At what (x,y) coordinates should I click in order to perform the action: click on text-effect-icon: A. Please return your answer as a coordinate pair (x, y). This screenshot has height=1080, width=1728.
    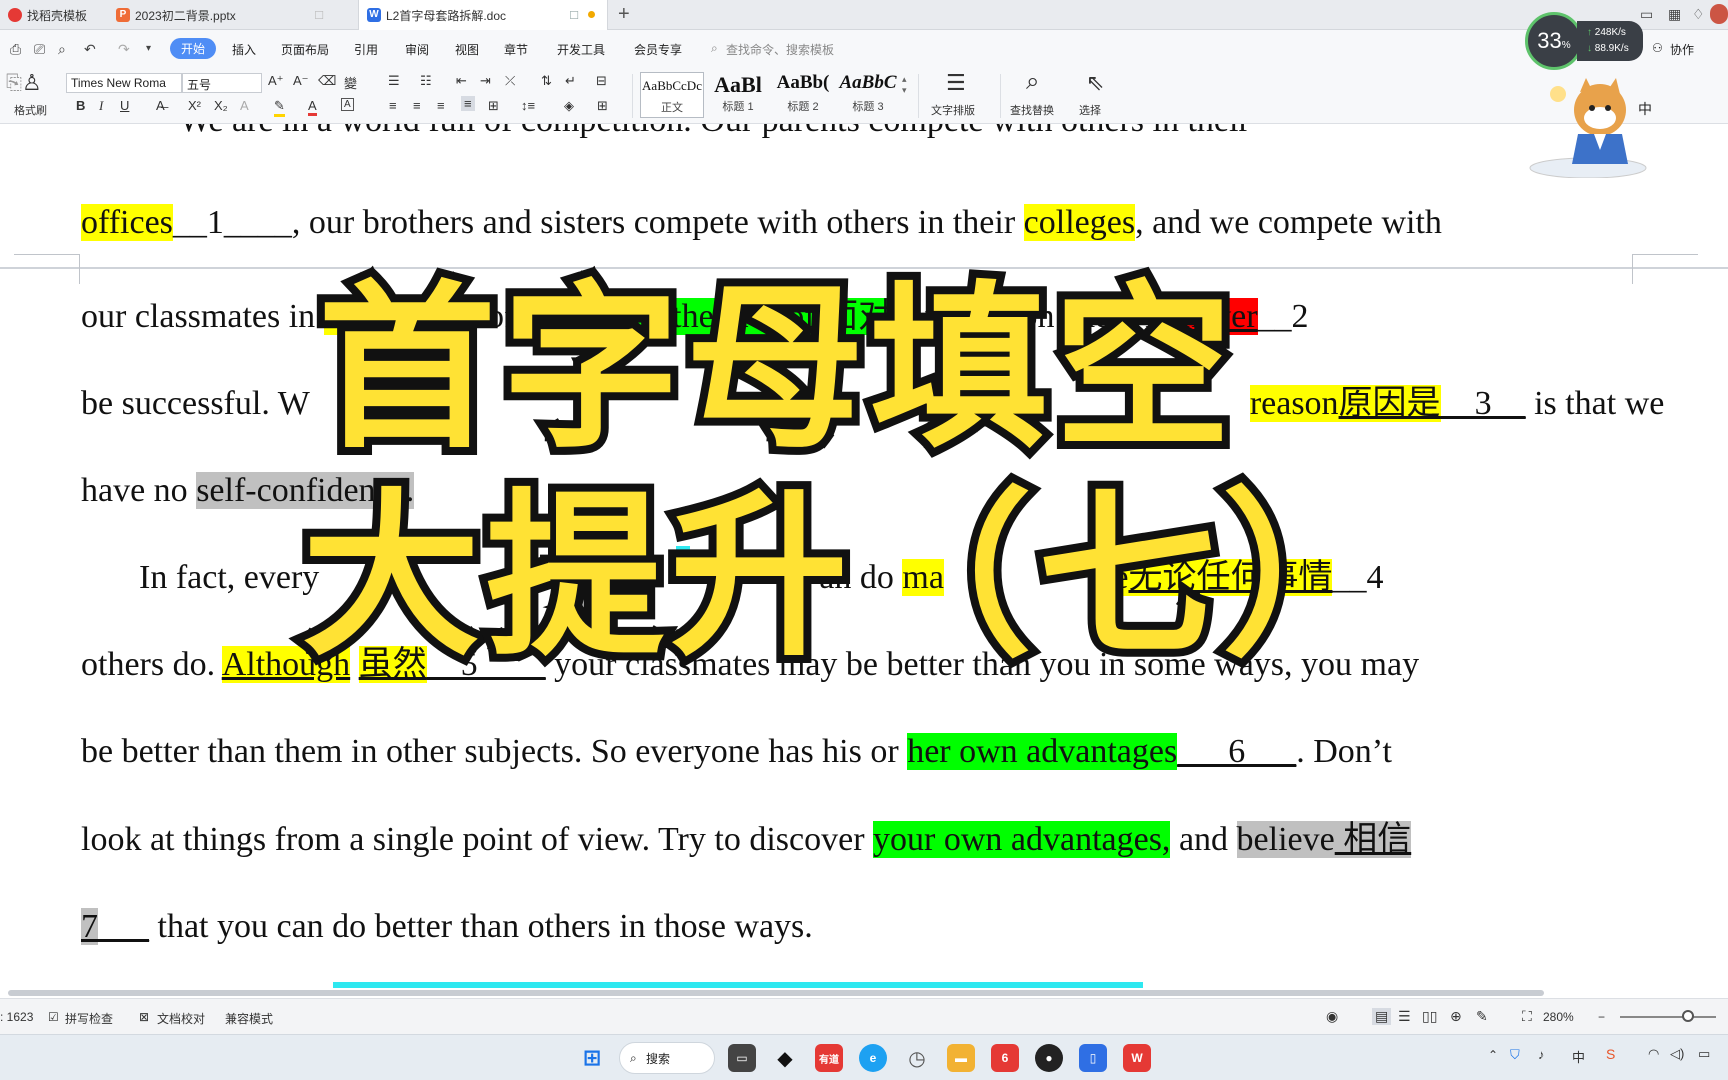
    Looking at the image, I should click on (244, 105).